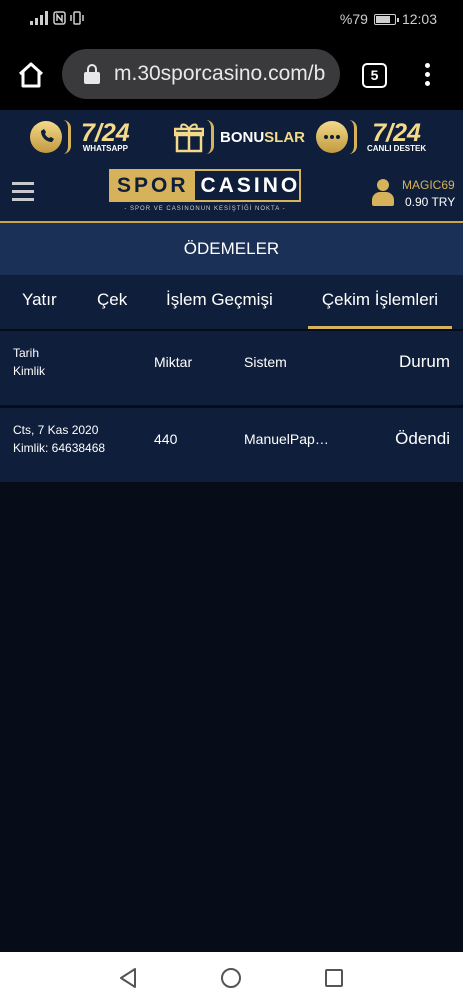  I want to click on row-date: Cts, 7 Kas 2020, so click(56, 430).